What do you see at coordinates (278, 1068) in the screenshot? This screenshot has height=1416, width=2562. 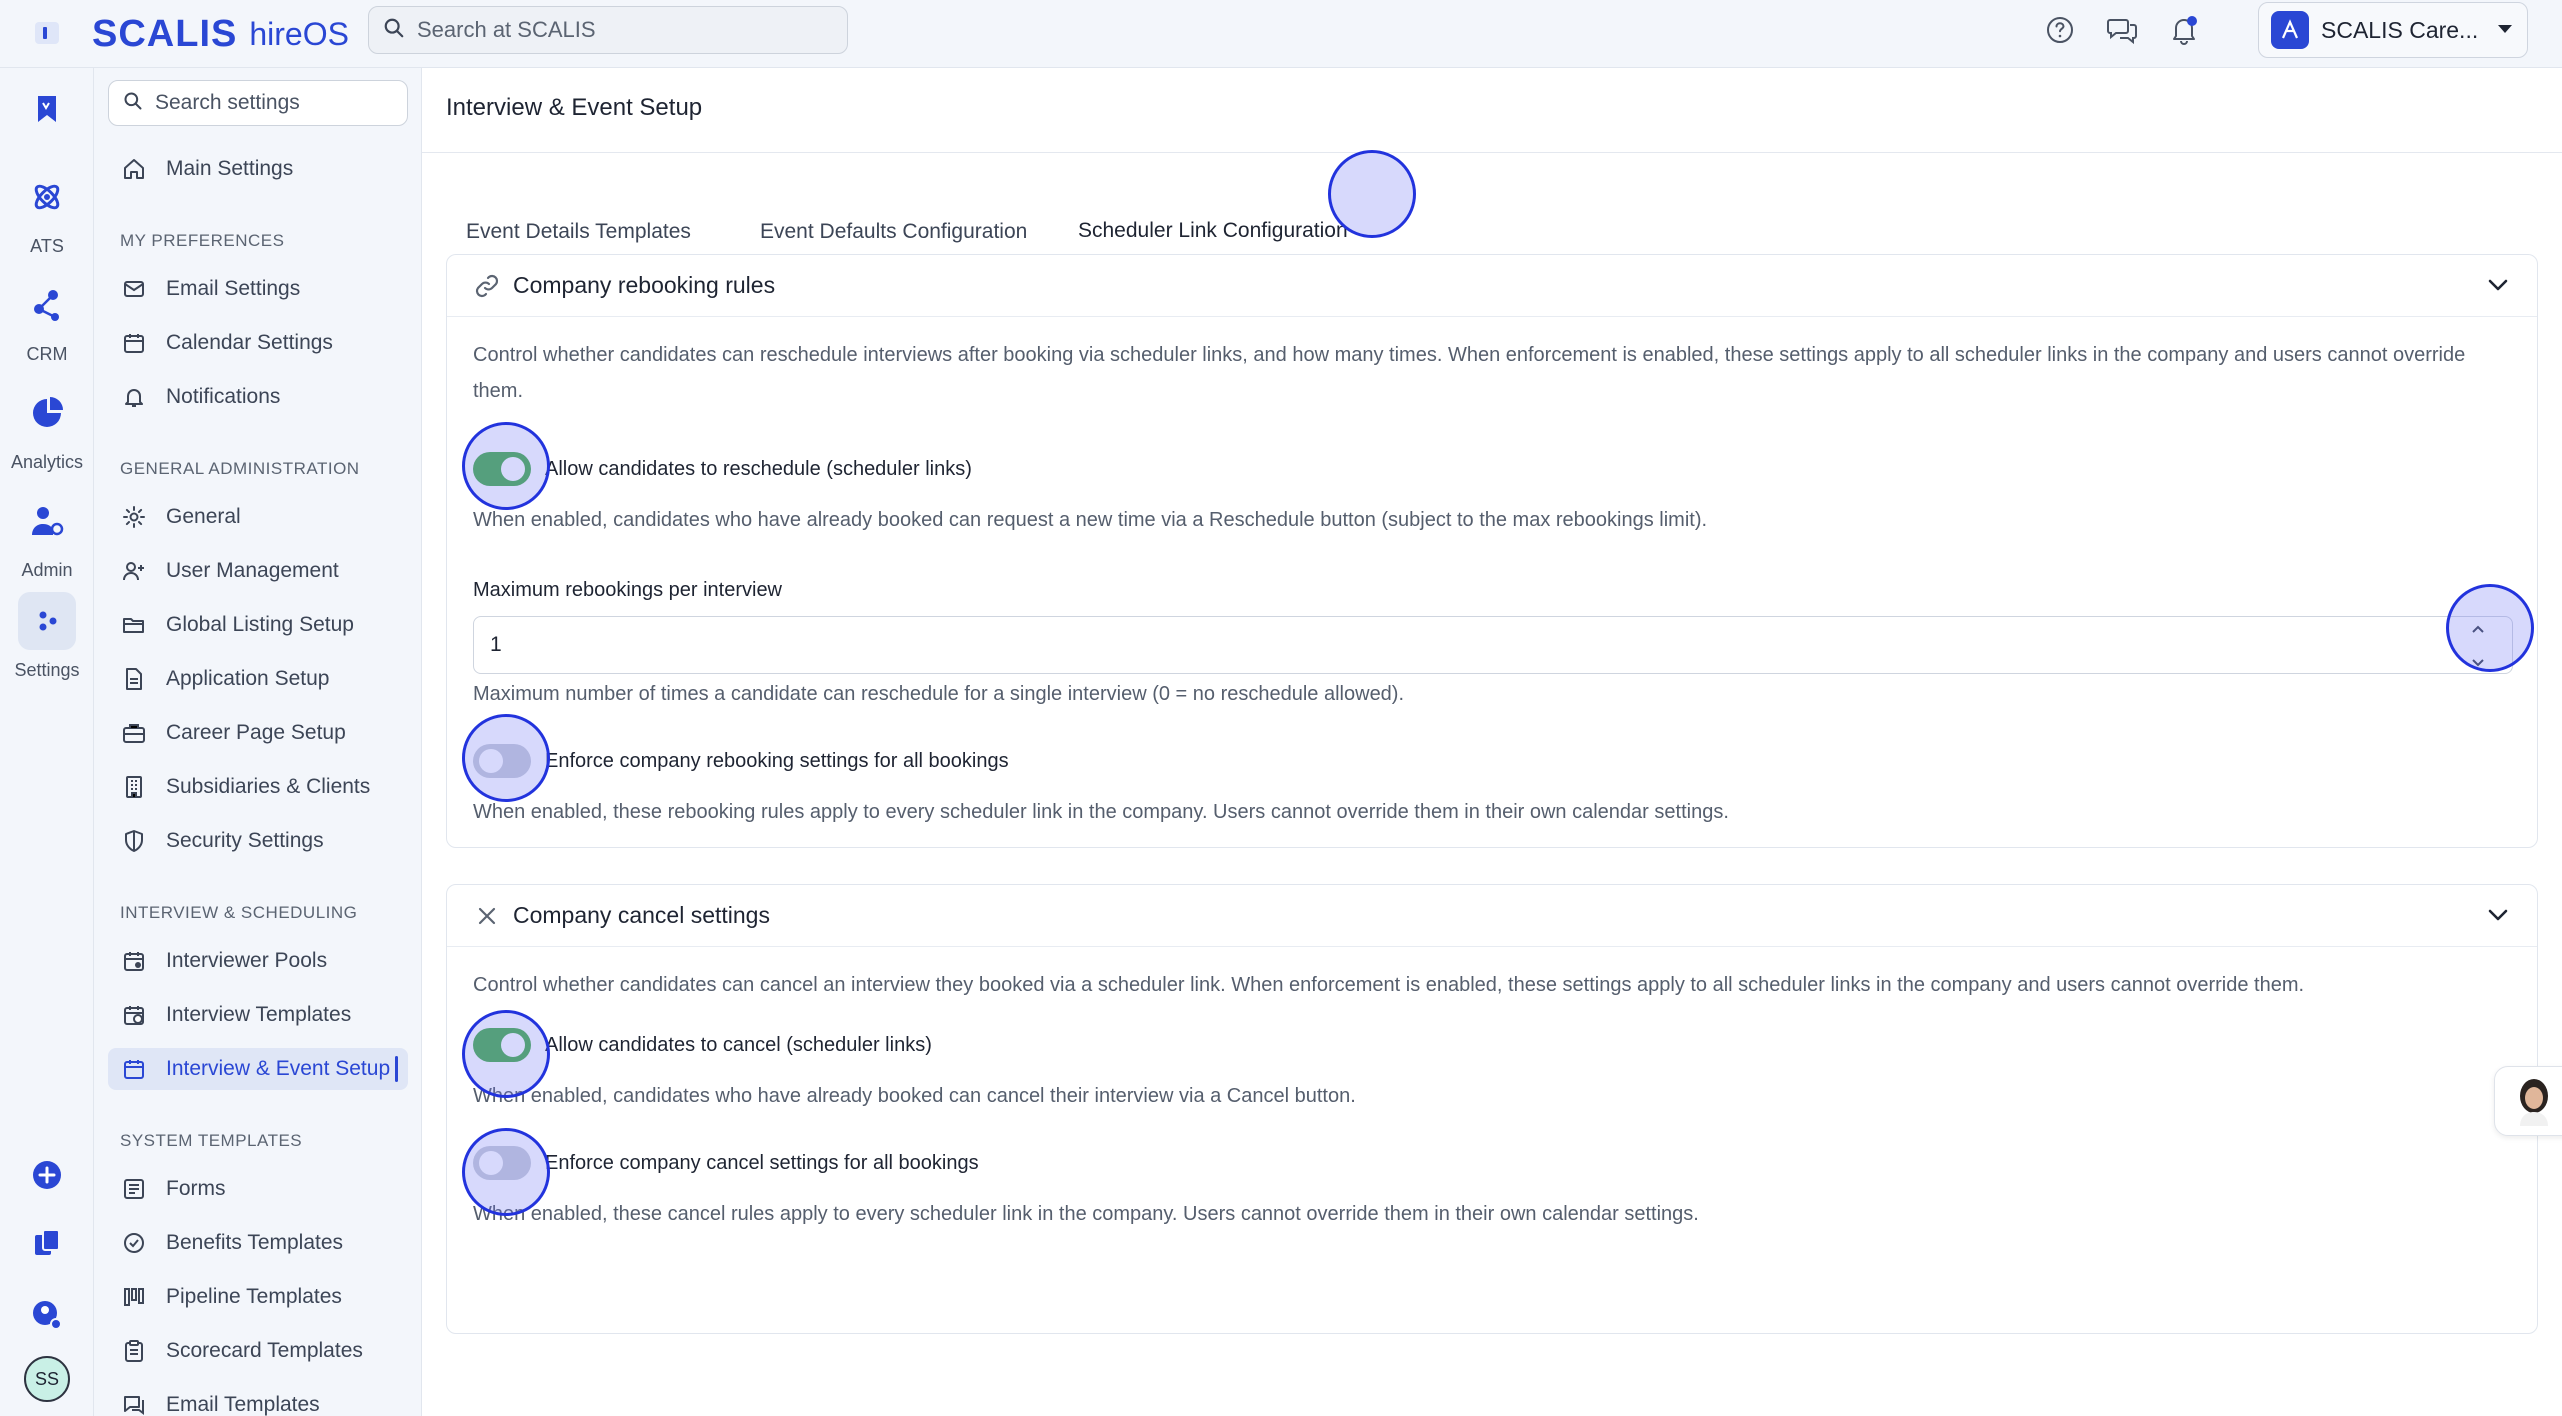 I see `sidebar-item-label: Interview & Event Setup` at bounding box center [278, 1068].